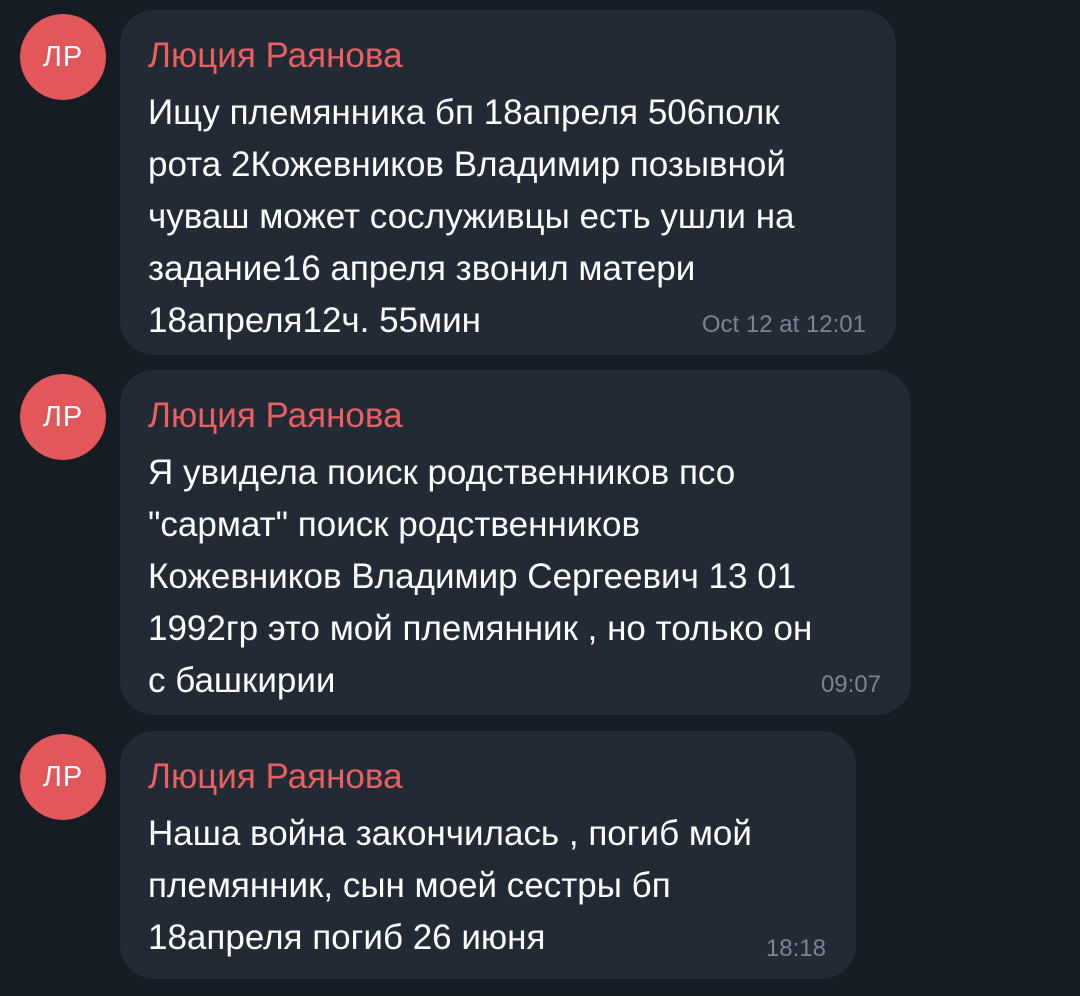 The height and width of the screenshot is (996, 1080). What do you see at coordinates (795, 948) in the screenshot?
I see `message-timestamp: 18:18` at bounding box center [795, 948].